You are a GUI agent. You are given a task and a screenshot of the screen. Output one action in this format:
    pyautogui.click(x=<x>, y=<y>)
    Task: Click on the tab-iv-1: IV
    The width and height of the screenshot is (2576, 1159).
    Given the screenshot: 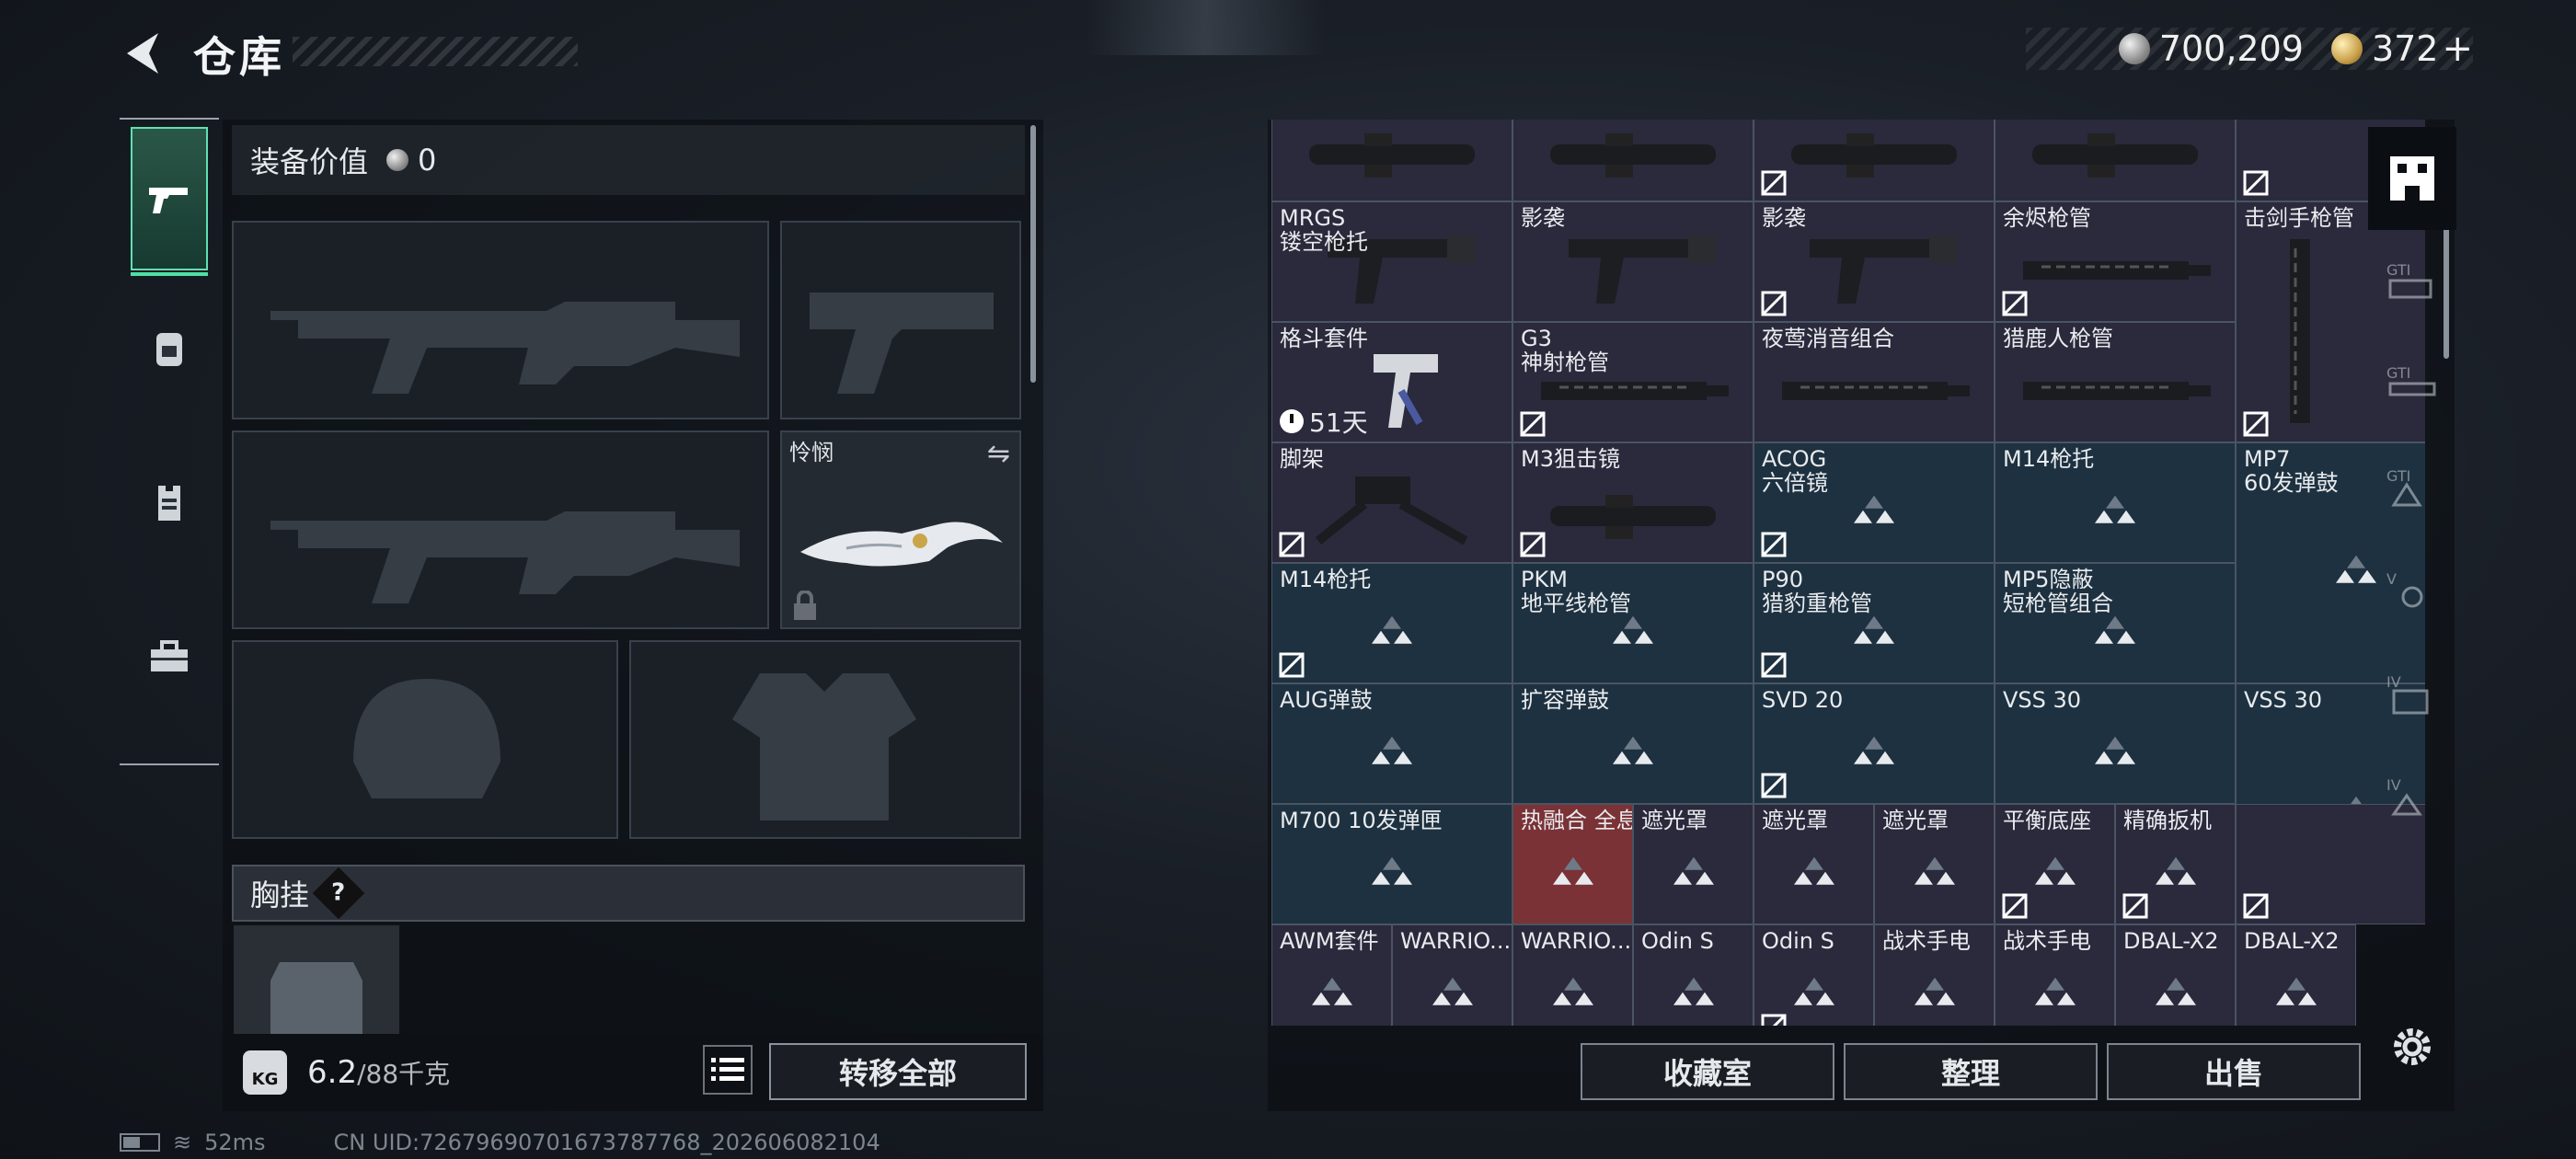 What is the action you would take?
    pyautogui.click(x=2412, y=693)
    